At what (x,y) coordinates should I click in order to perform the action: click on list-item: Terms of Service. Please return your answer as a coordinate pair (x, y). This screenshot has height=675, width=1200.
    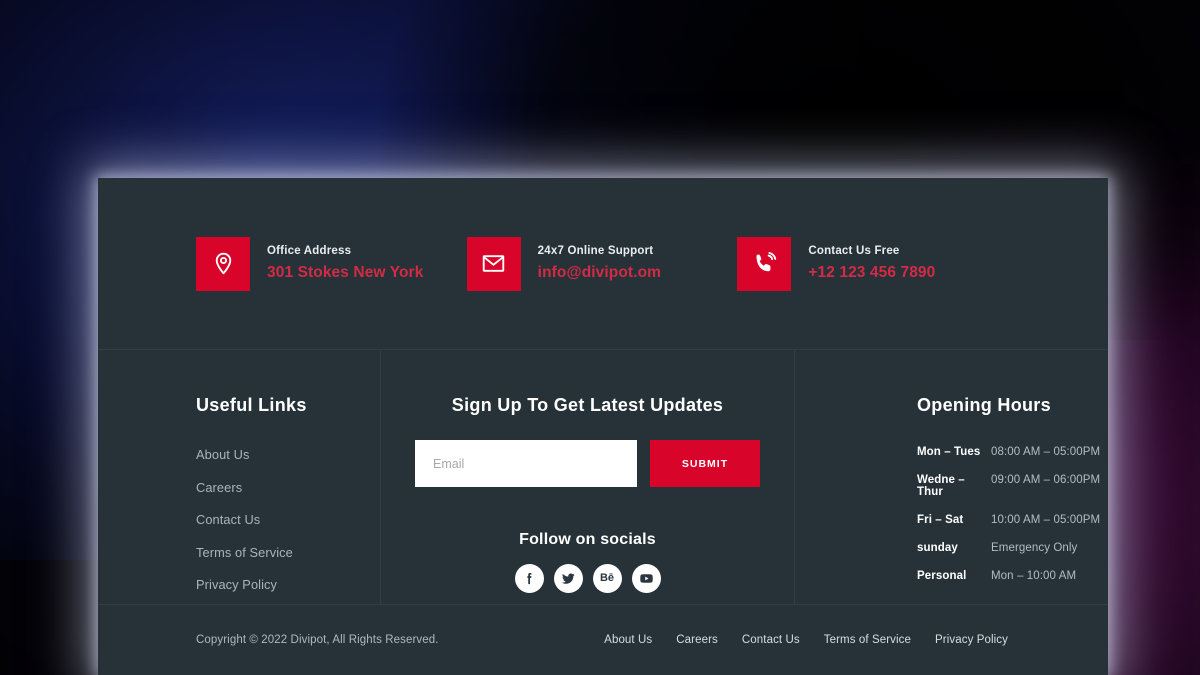
    Looking at the image, I should click on (288, 553).